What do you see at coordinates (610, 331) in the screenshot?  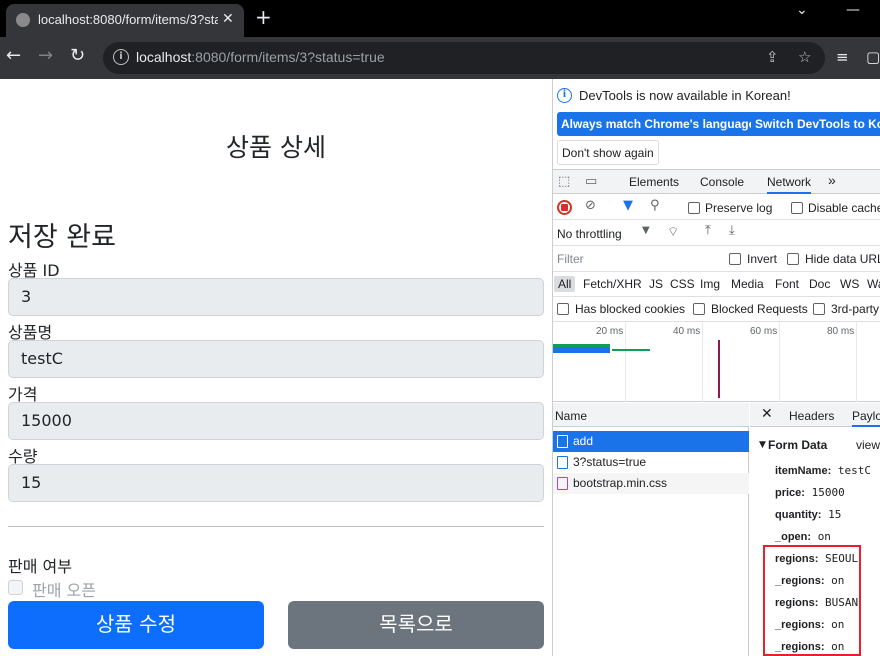 I see `timeline-tick: 20 ms` at bounding box center [610, 331].